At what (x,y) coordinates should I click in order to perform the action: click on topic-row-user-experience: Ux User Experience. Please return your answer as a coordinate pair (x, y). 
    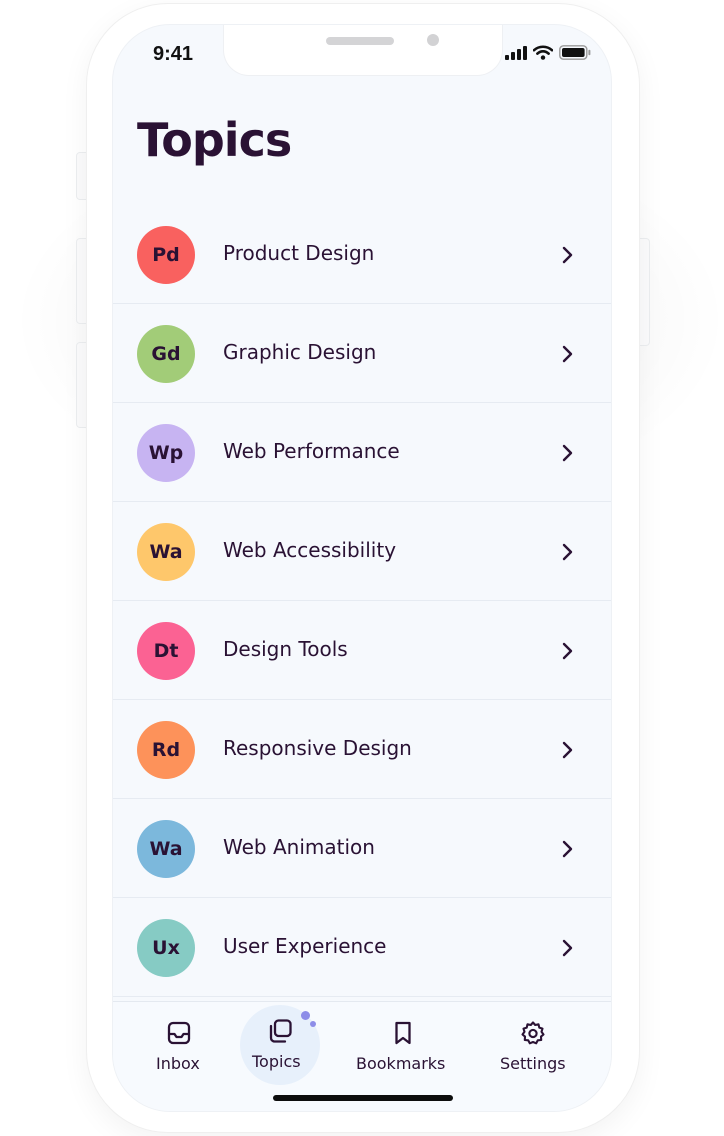
    Looking at the image, I should click on (362, 947).